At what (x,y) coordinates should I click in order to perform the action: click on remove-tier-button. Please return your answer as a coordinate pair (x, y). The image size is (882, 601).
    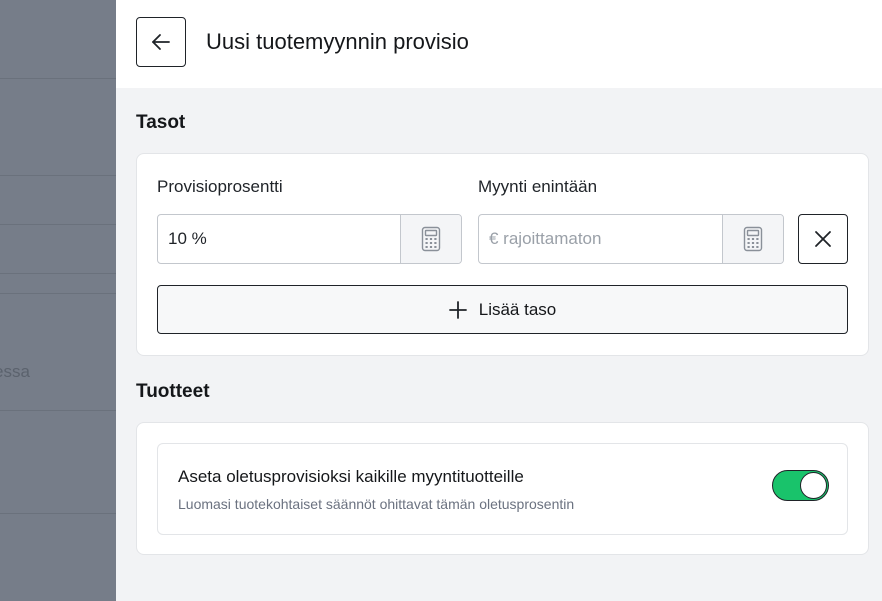
    Looking at the image, I should click on (823, 239).